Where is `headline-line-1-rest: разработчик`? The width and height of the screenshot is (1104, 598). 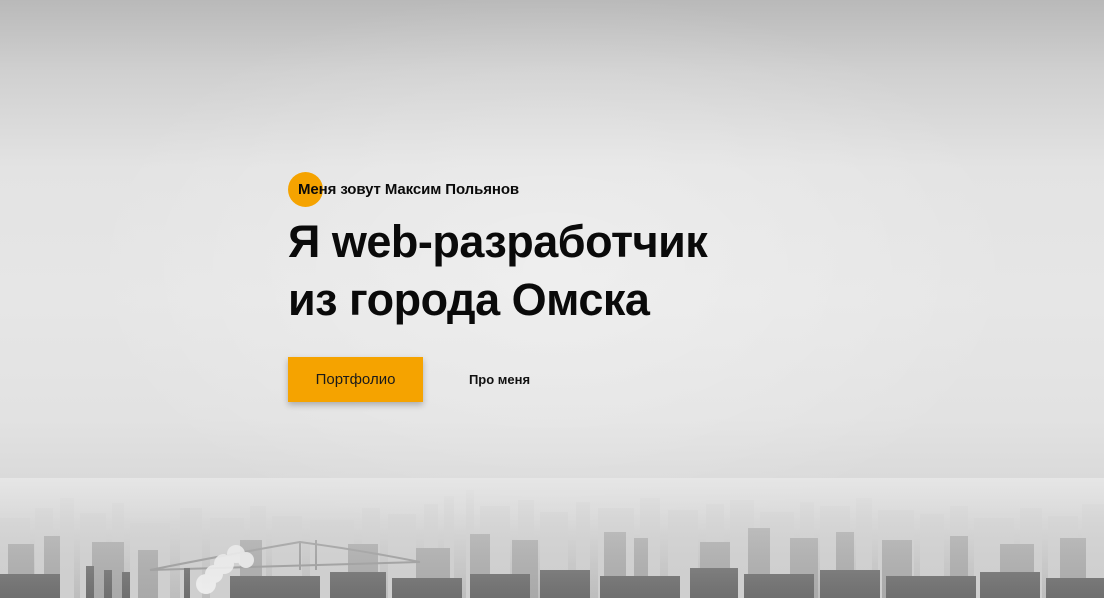 headline-line-1-rest: разработчик is located at coordinates (570, 241).